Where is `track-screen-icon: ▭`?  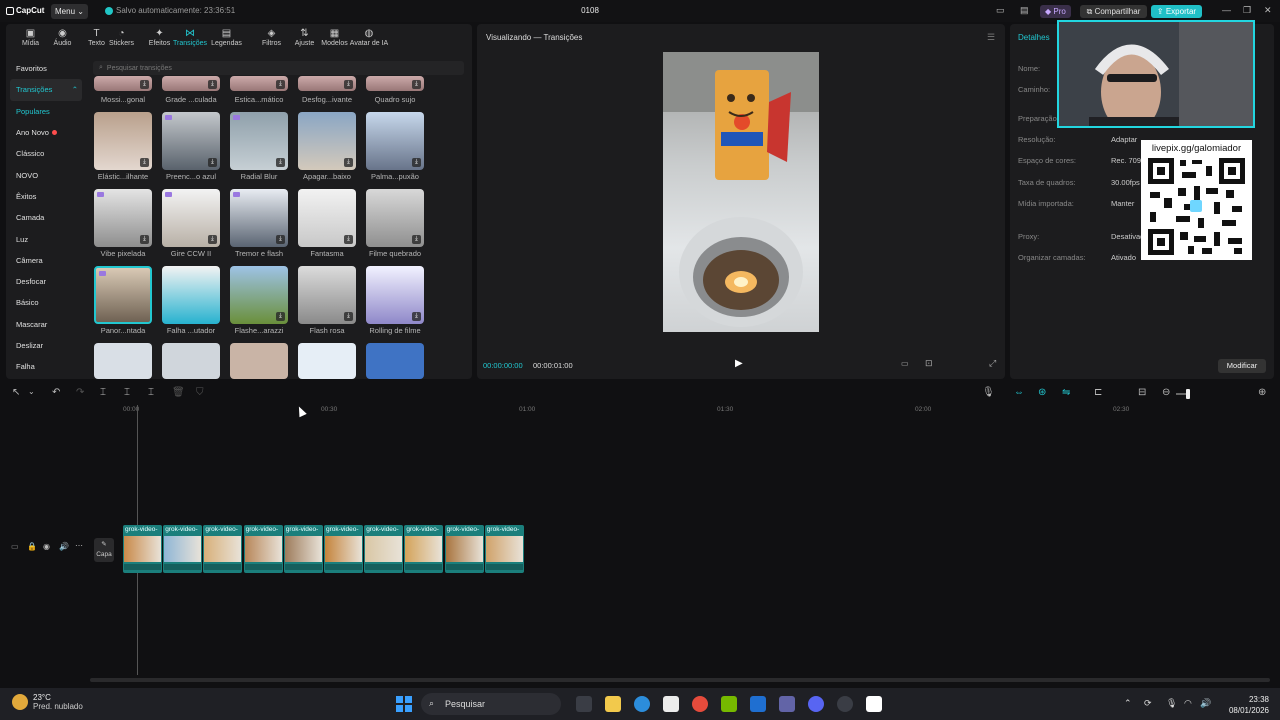 track-screen-icon: ▭ is located at coordinates (15, 546).